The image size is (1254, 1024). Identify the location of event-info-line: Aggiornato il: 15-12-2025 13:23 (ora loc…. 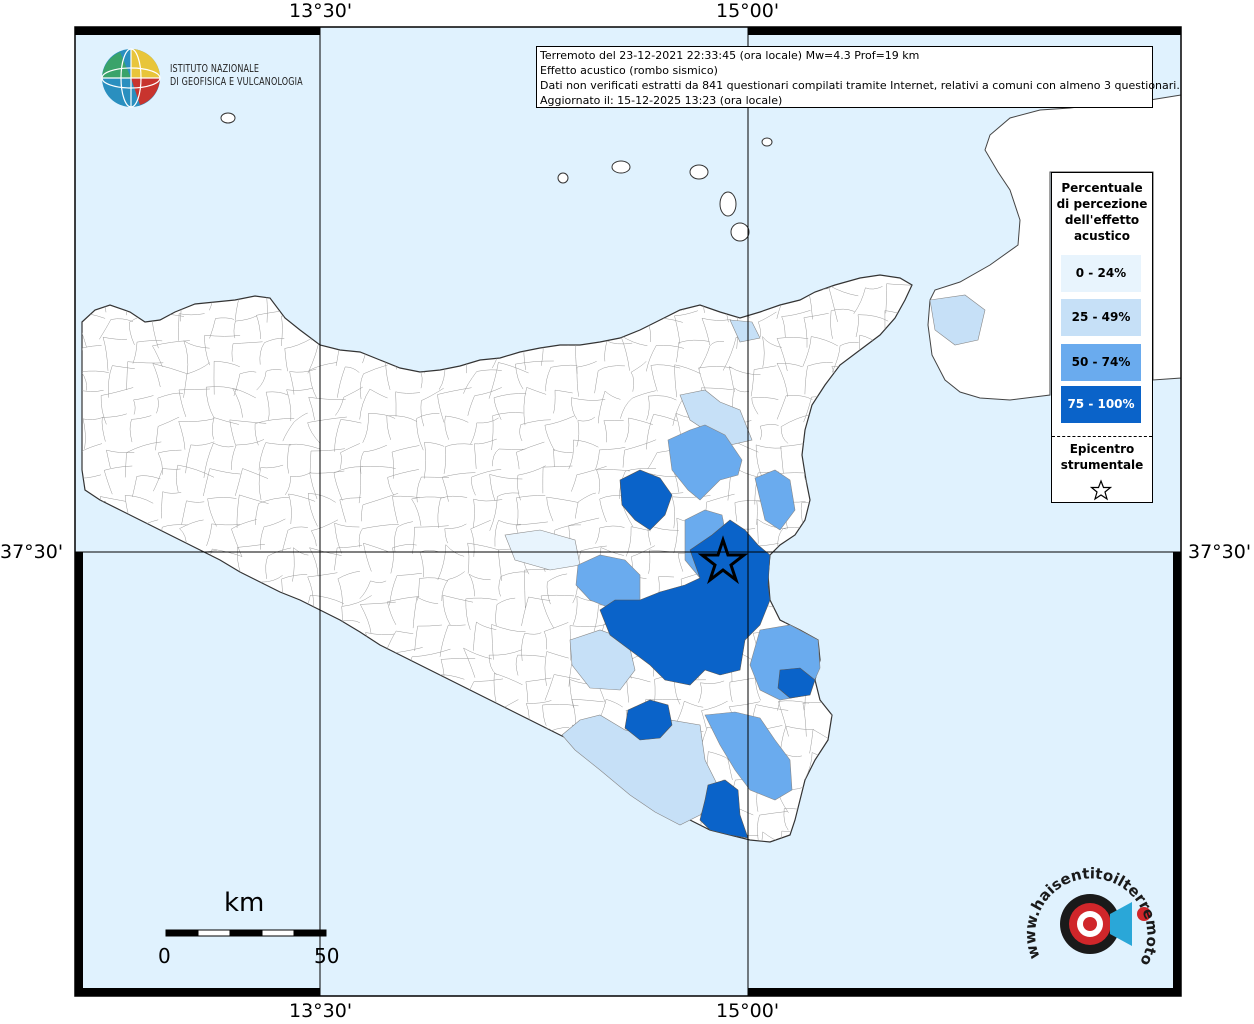
(661, 100).